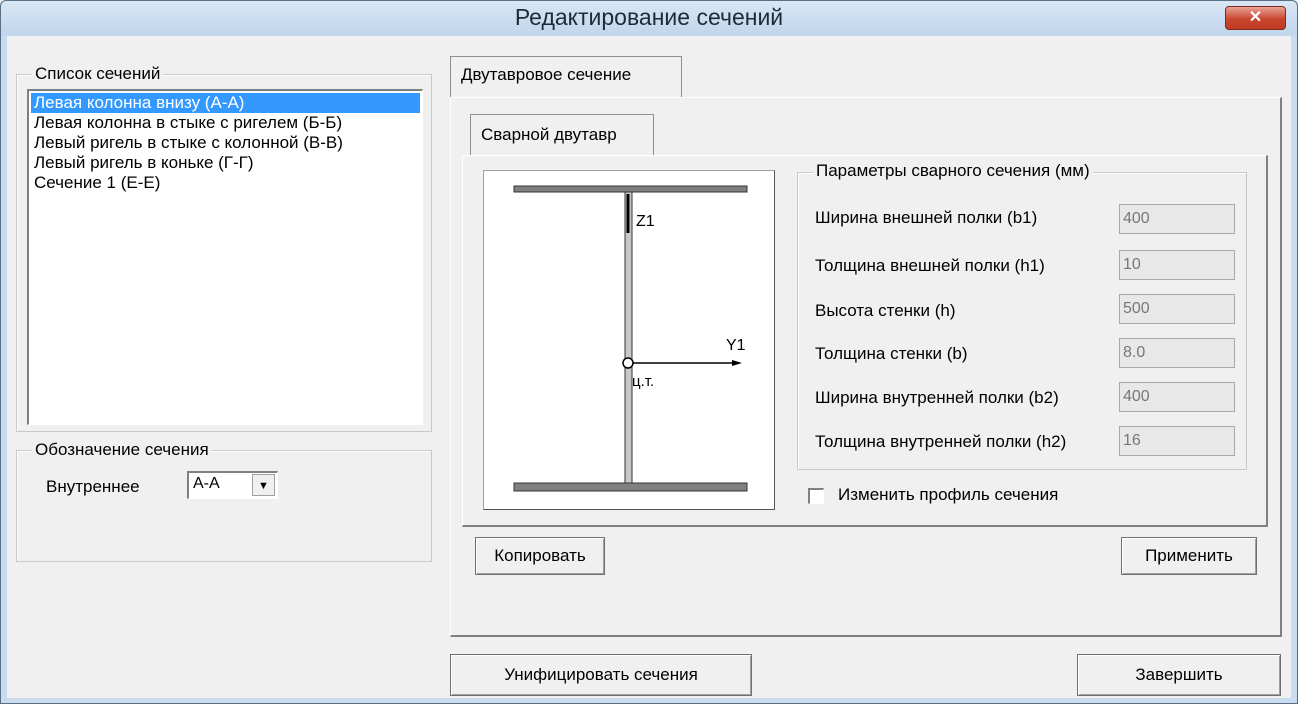 Image resolution: width=1298 pixels, height=704 pixels. Describe the element at coordinates (953, 171) in the screenshot. I see `params-group-label: Параметры сварного сечения (мм)` at that location.